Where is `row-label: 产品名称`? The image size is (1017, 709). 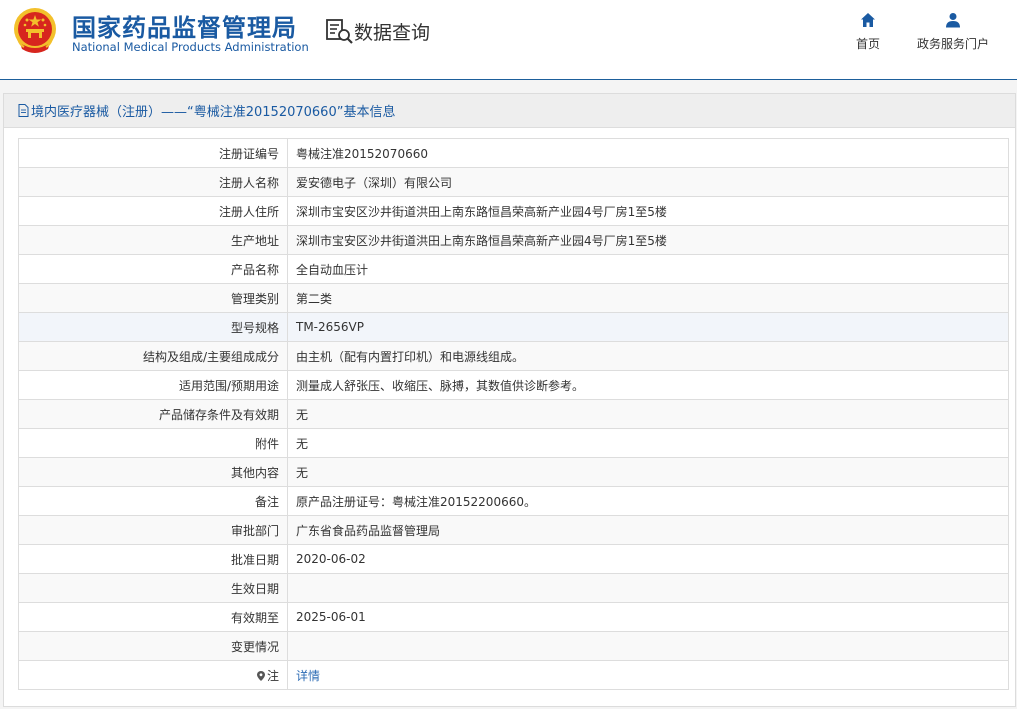
row-label: 产品名称 is located at coordinates (153, 269).